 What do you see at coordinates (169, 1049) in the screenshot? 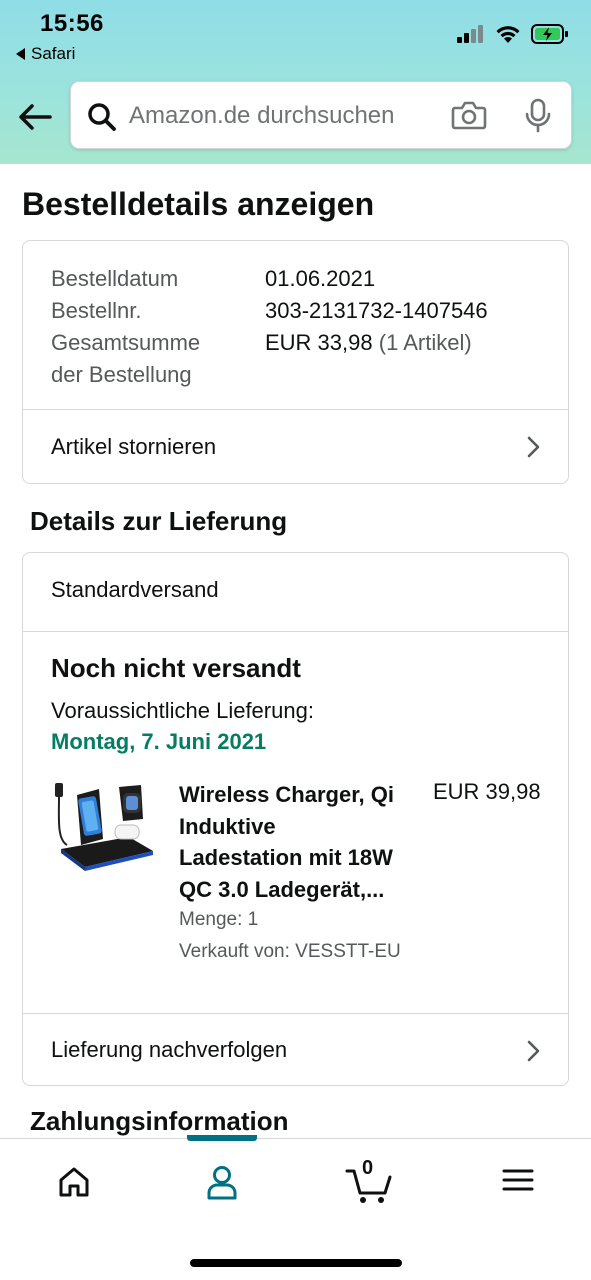
I see `track-delivery-label: Lieferung nachverfolgen` at bounding box center [169, 1049].